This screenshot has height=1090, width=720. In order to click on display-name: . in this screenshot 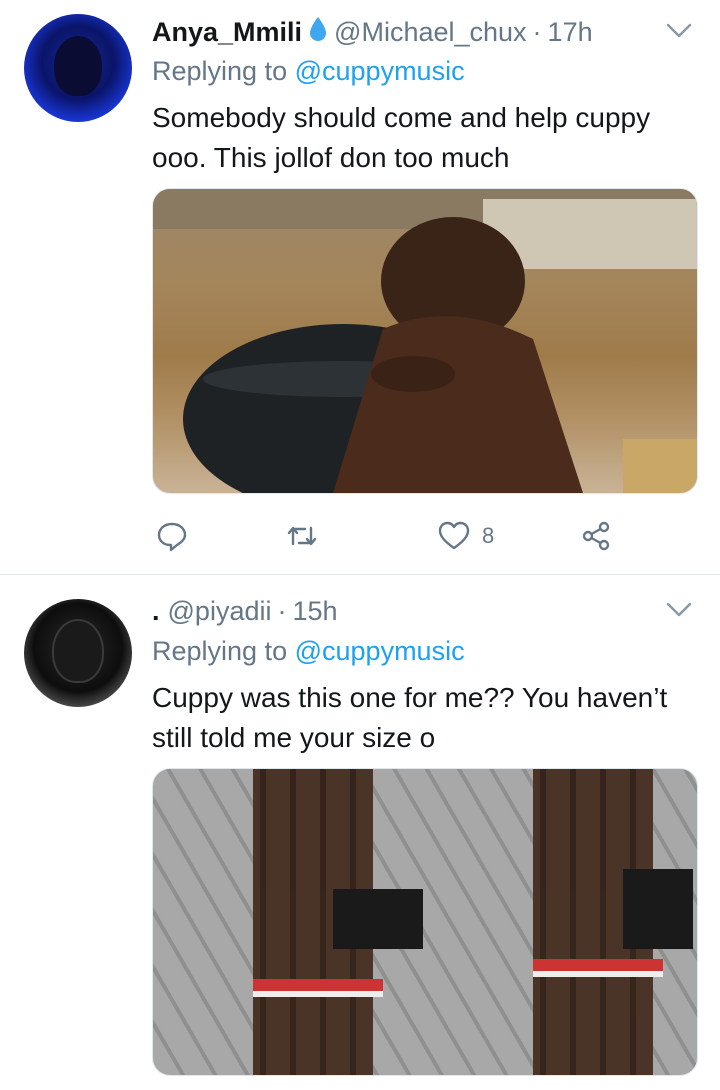, I will do `click(156, 611)`.